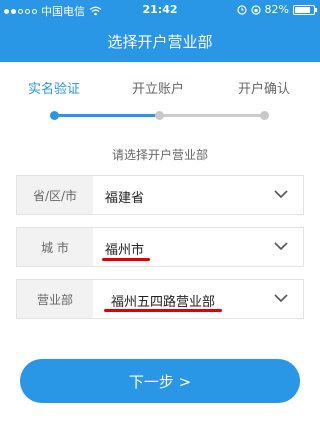 The width and height of the screenshot is (320, 421). Describe the element at coordinates (54, 115) in the screenshot. I see `step-dot-verify` at that location.